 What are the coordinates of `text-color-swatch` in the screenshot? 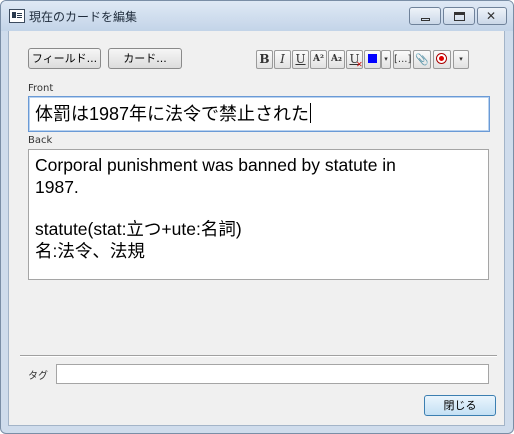 It's located at (372, 58).